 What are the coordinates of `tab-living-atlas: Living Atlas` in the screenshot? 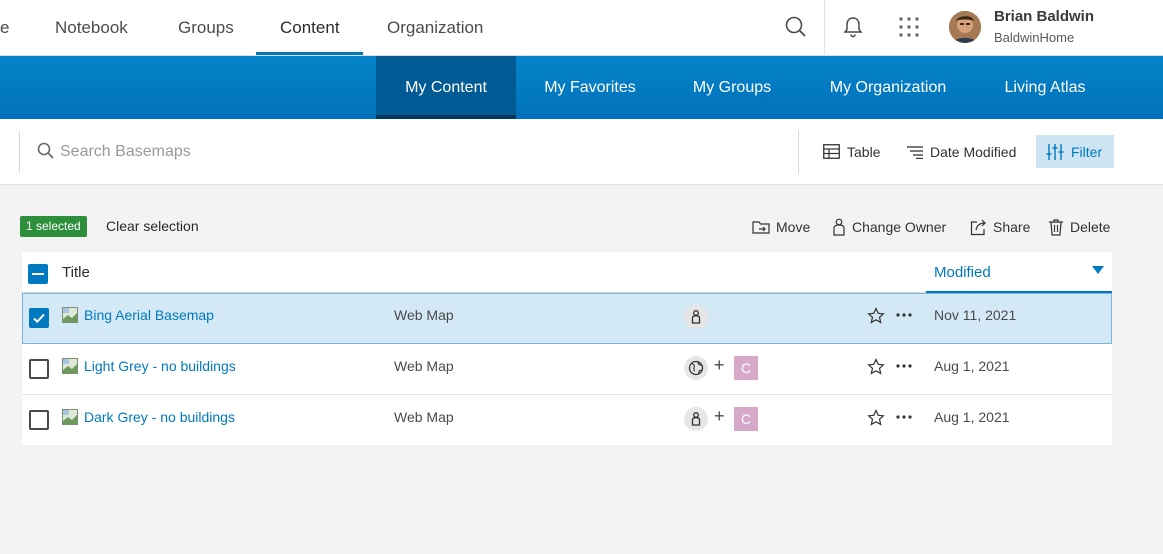 It's located at (1045, 87).